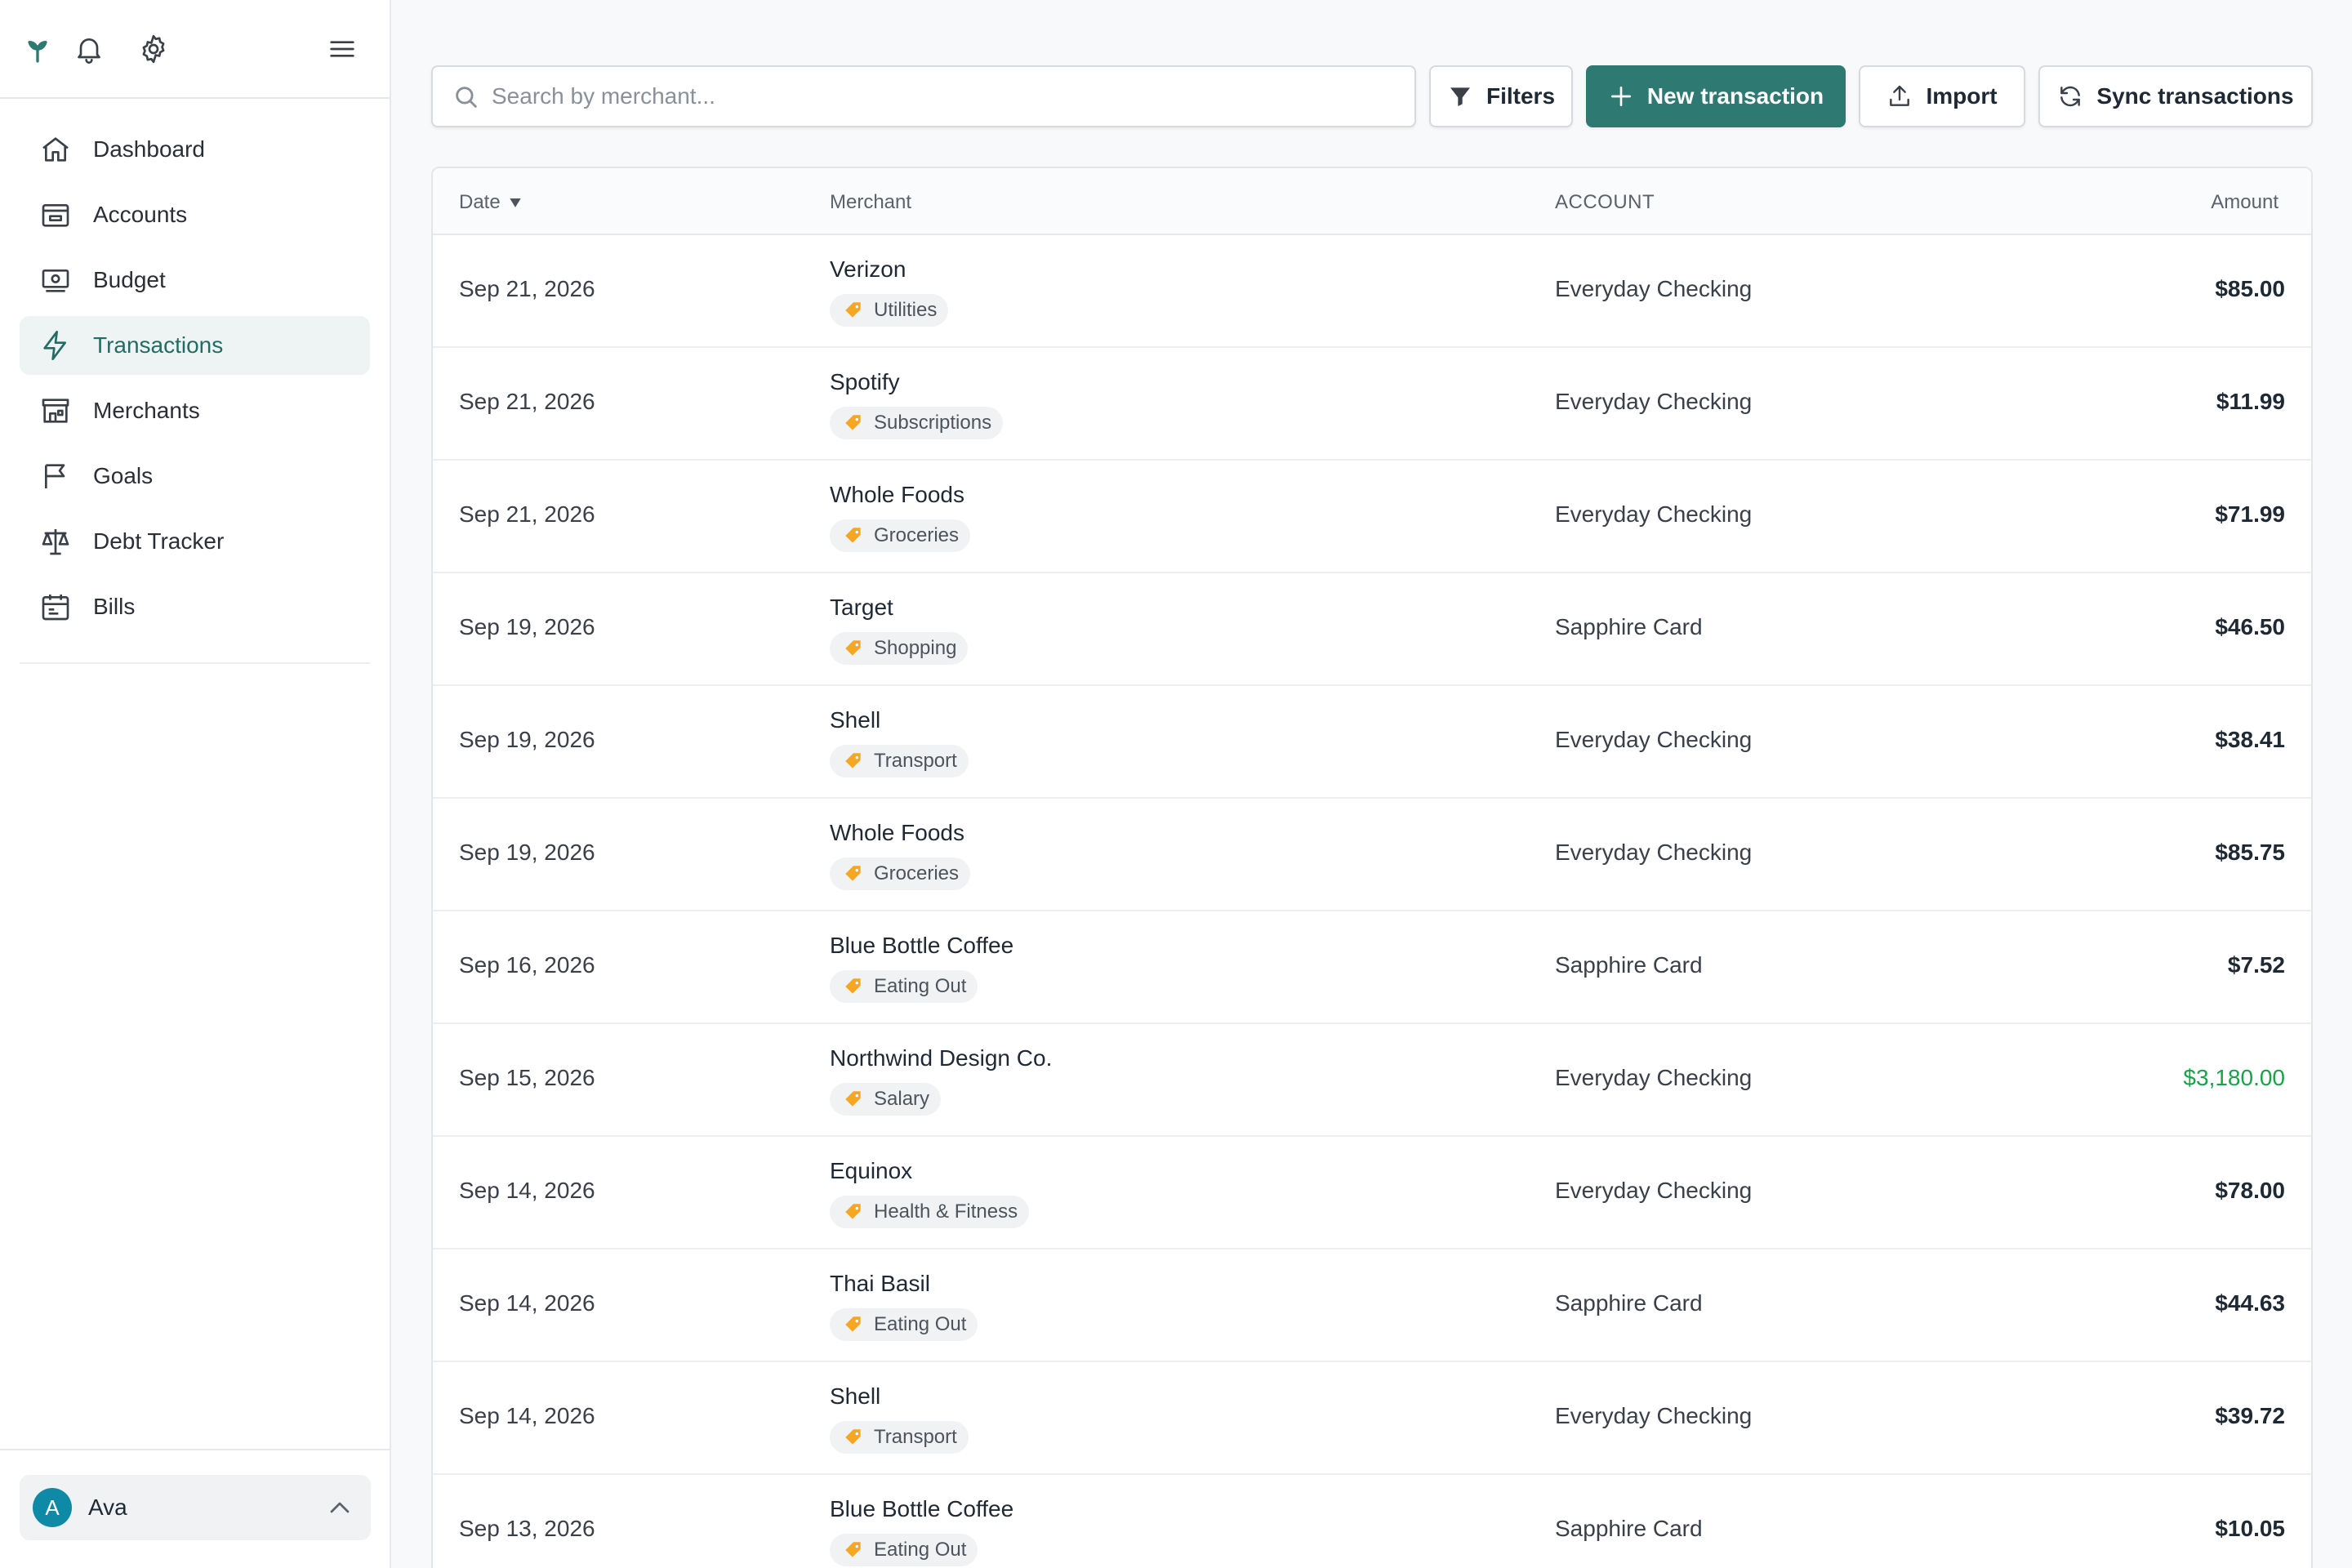 The width and height of the screenshot is (2352, 1568). Describe the element at coordinates (904, 1285) in the screenshot. I see `merchant-name: Thai Basil` at that location.